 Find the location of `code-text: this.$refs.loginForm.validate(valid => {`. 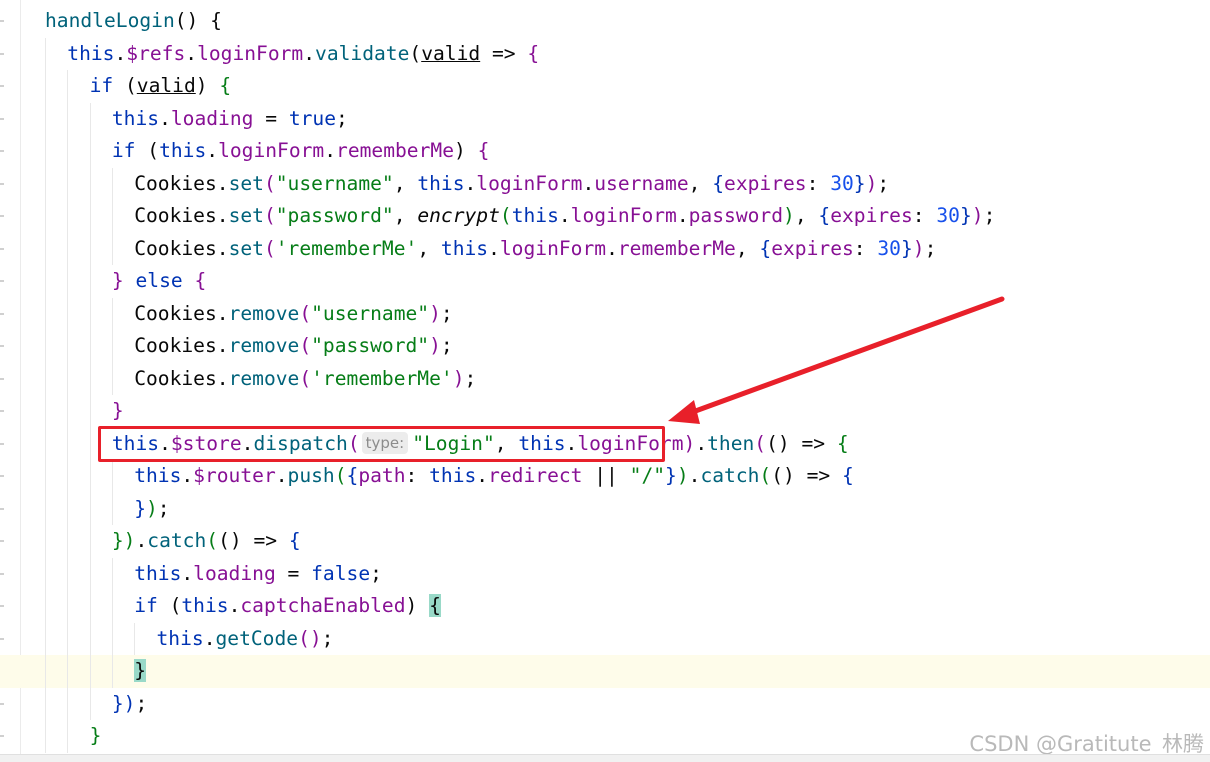

code-text: this.$refs.loginForm.validate(valid => { is located at coordinates (303, 54).